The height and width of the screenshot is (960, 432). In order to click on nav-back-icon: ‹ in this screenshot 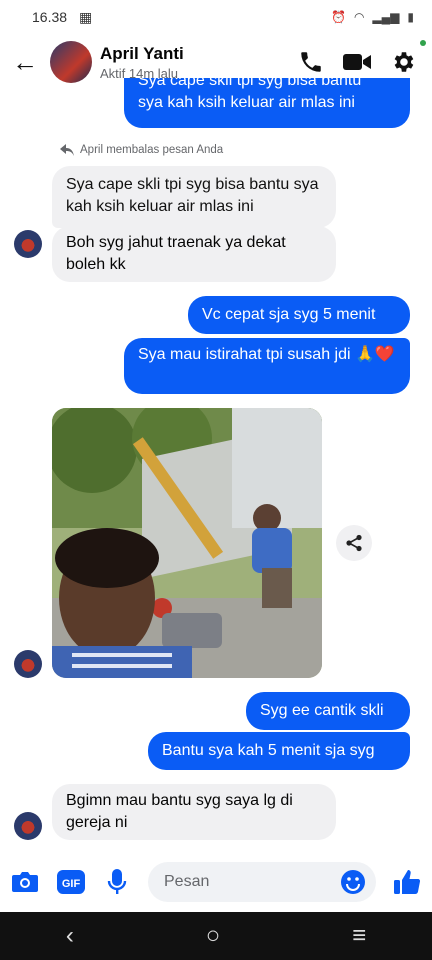, I will do `click(70, 936)`.